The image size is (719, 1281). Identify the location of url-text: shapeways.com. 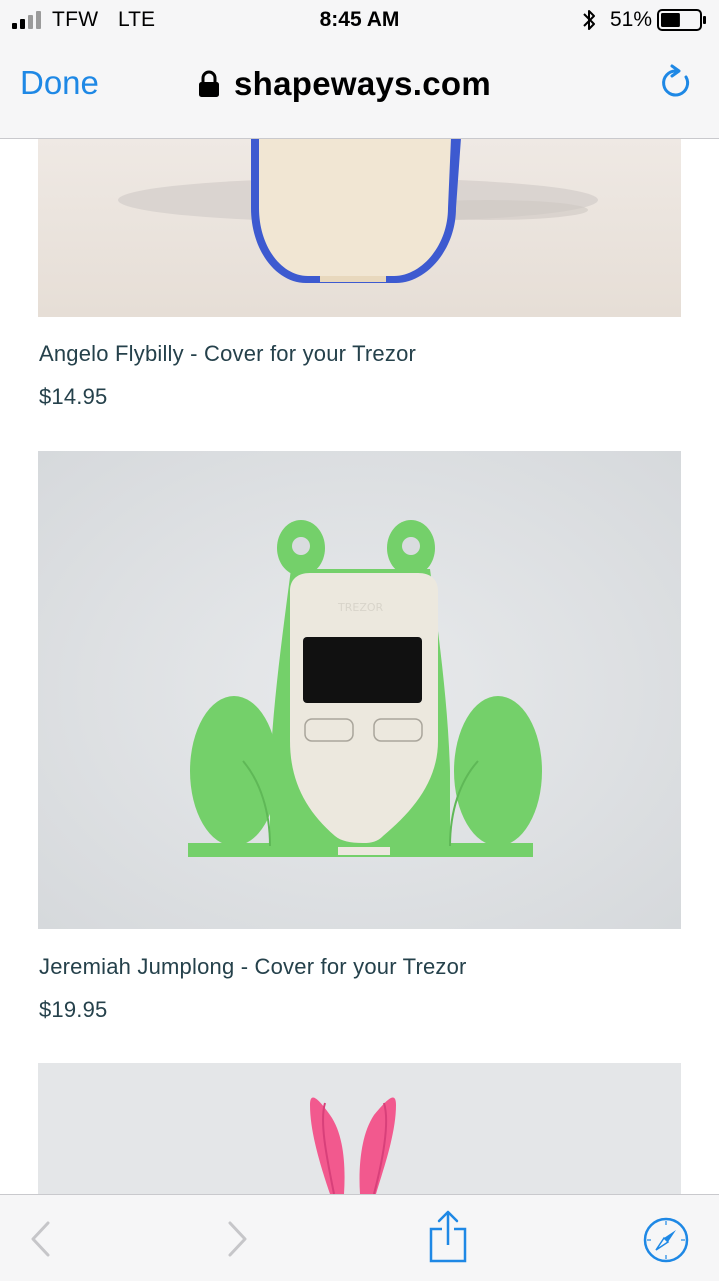
(363, 83).